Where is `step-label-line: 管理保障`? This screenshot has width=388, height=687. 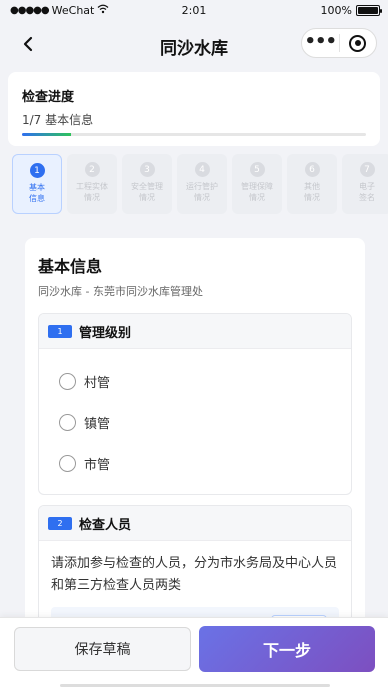
step-label-line: 管理保障 is located at coordinates (257, 186).